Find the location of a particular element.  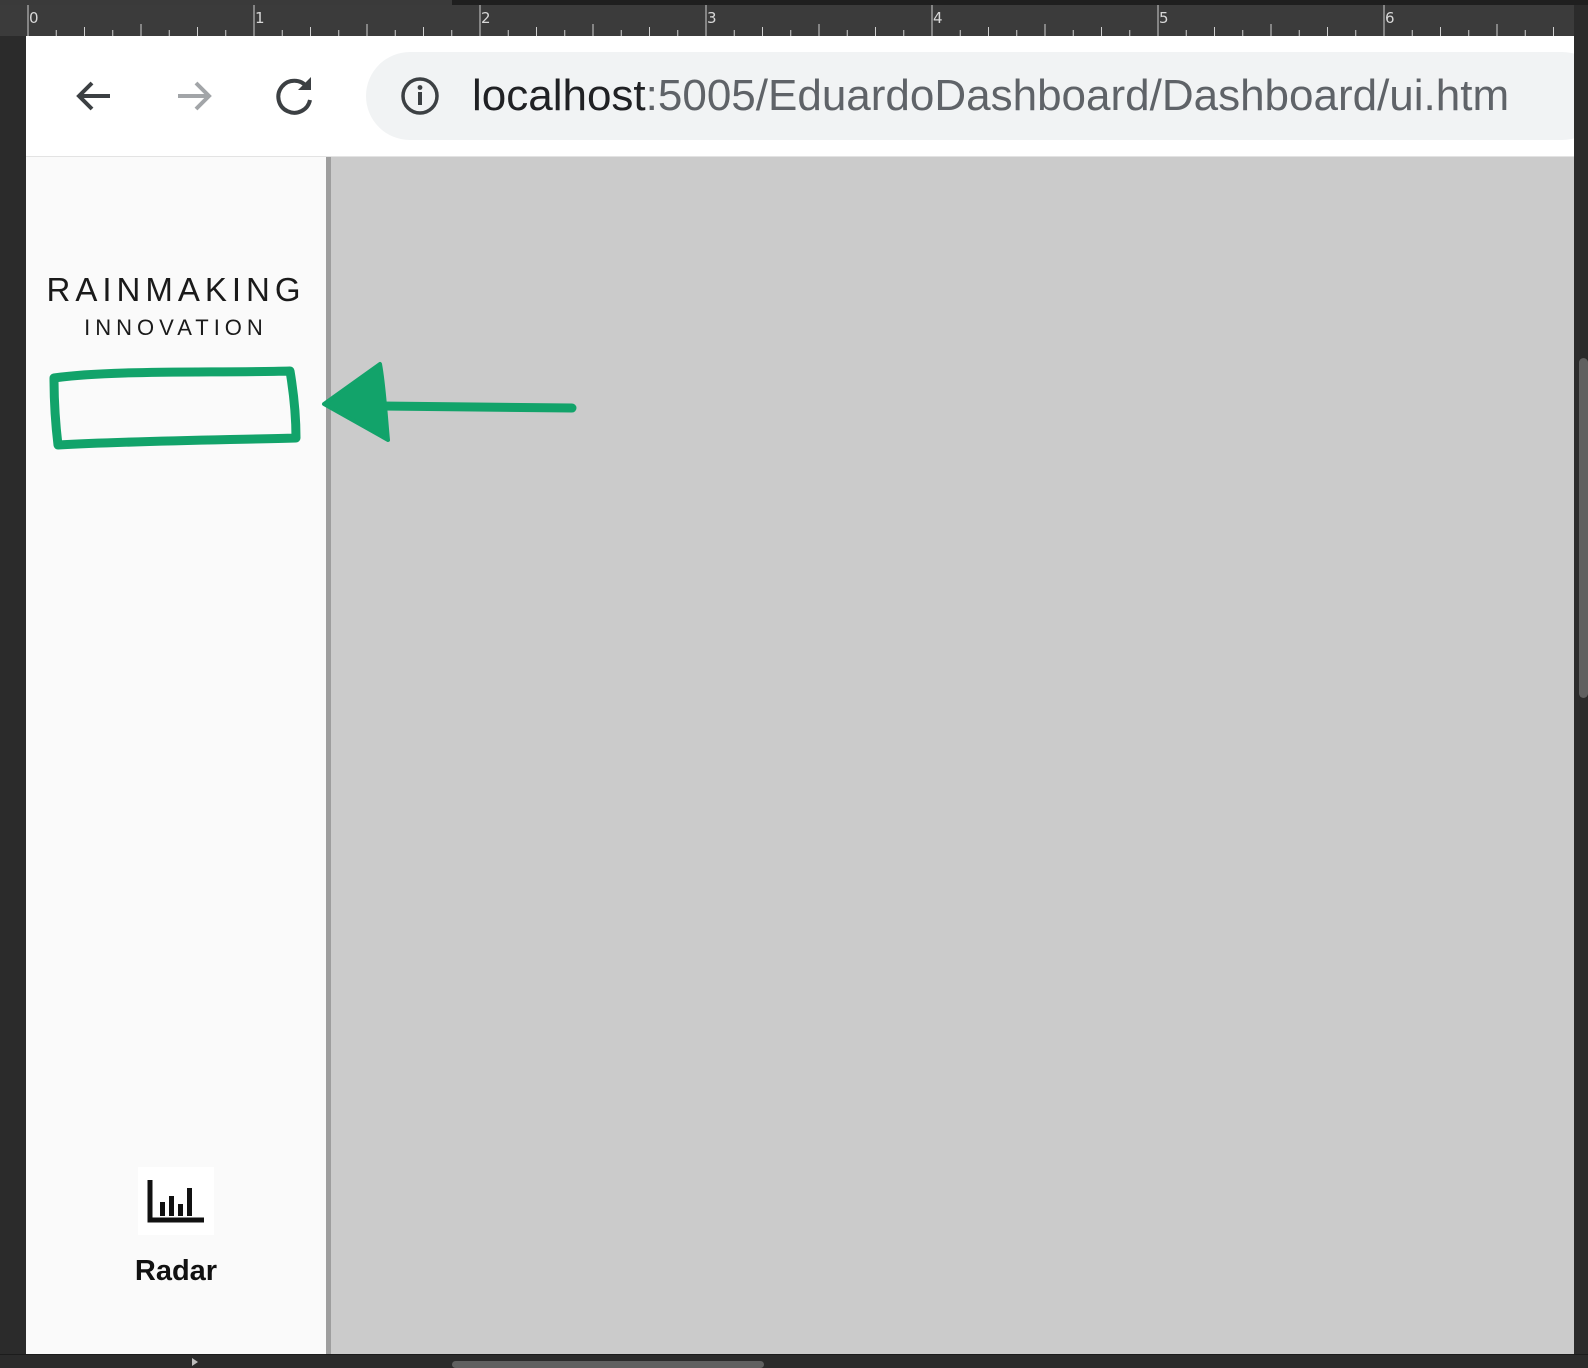

back-button is located at coordinates (94, 96).